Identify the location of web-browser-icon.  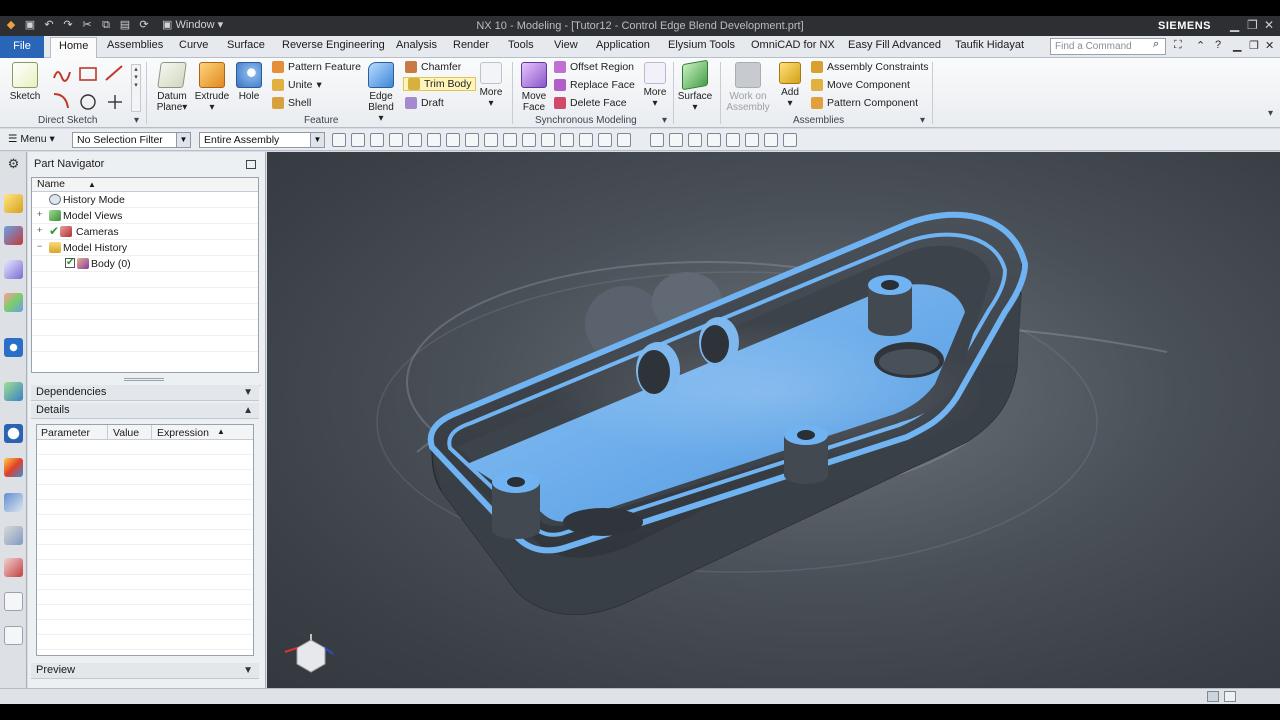
(13, 391).